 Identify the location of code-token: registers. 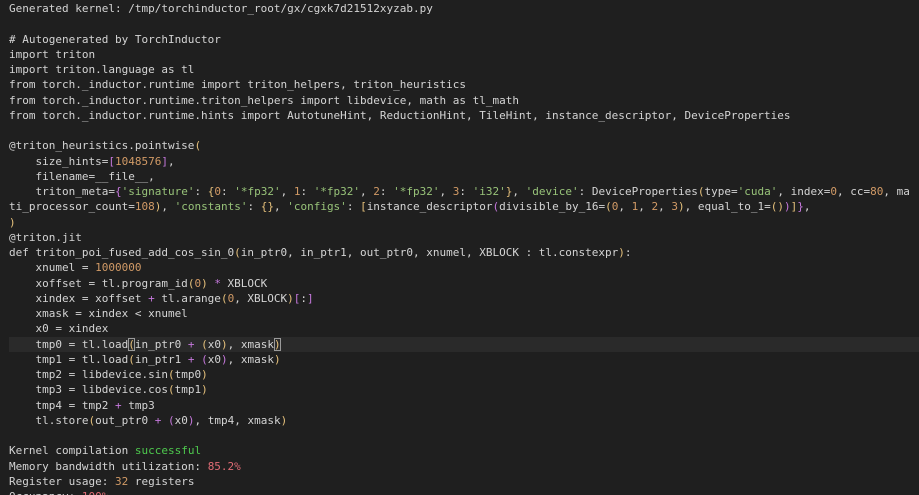
(161, 481).